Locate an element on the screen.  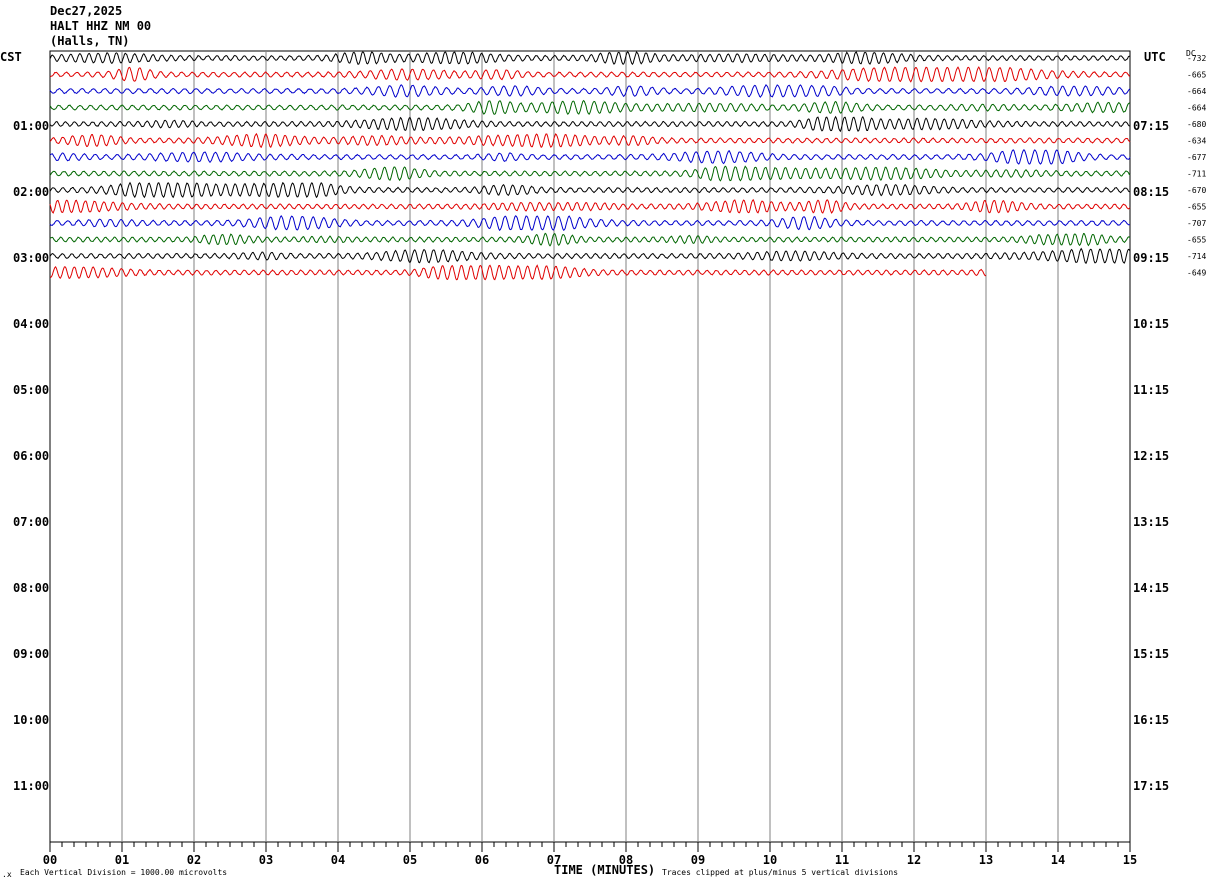
x-tick-label: 05 is located at coordinates (410, 860).